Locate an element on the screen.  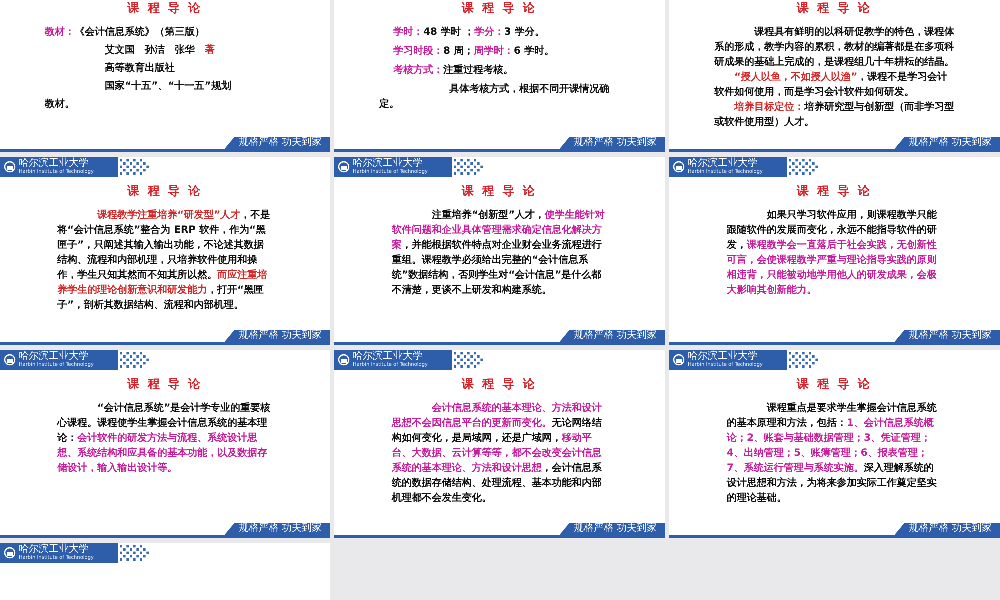
slide-thumbnail is located at coordinates (165, 251).